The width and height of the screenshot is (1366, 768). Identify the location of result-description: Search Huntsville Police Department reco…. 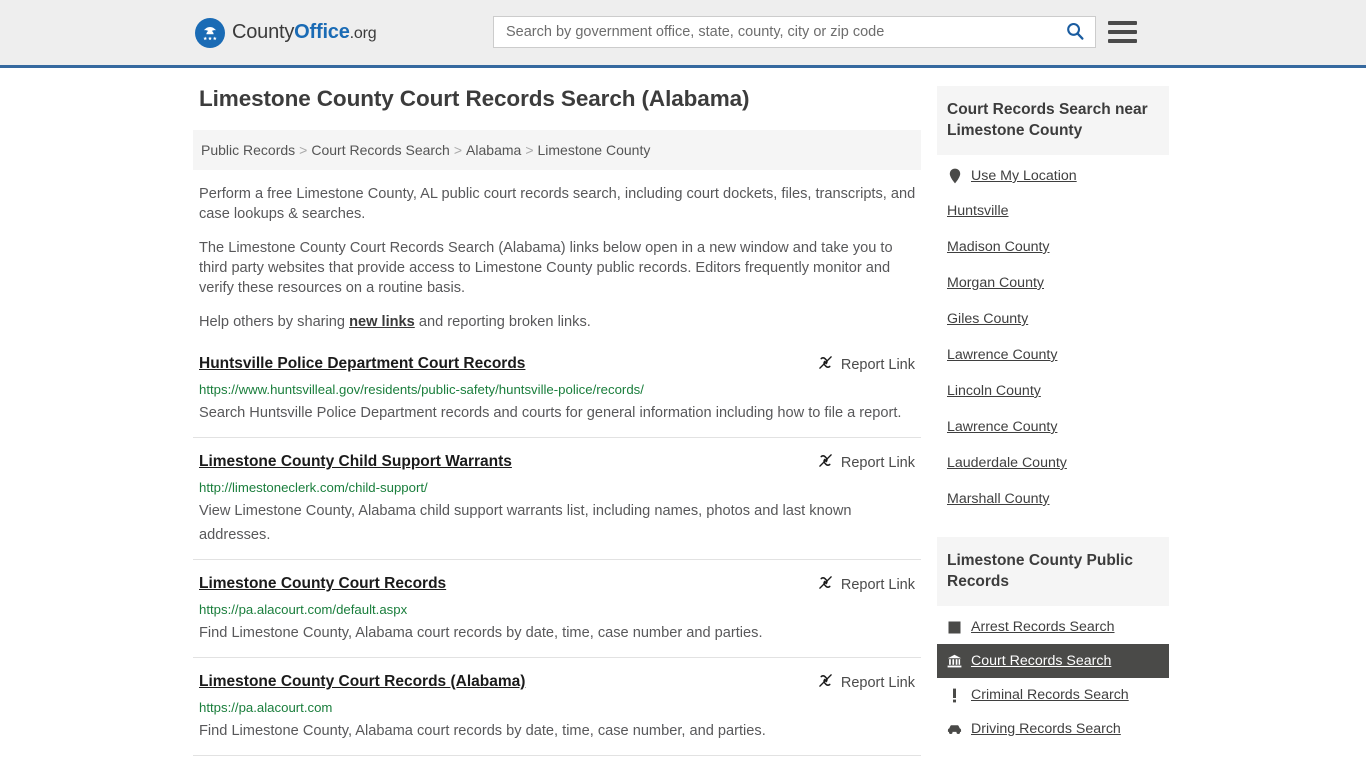
(550, 413).